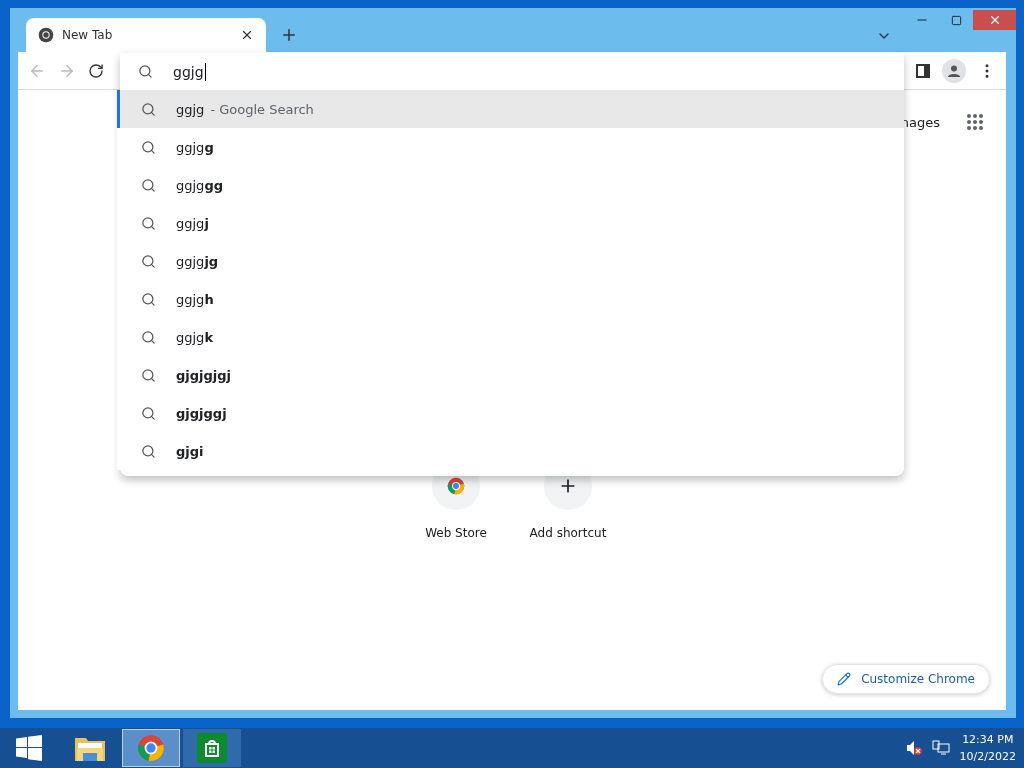 The height and width of the screenshot is (768, 1024). Describe the element at coordinates (510, 223) in the screenshot. I see `suggestion-item: ggjgj` at that location.